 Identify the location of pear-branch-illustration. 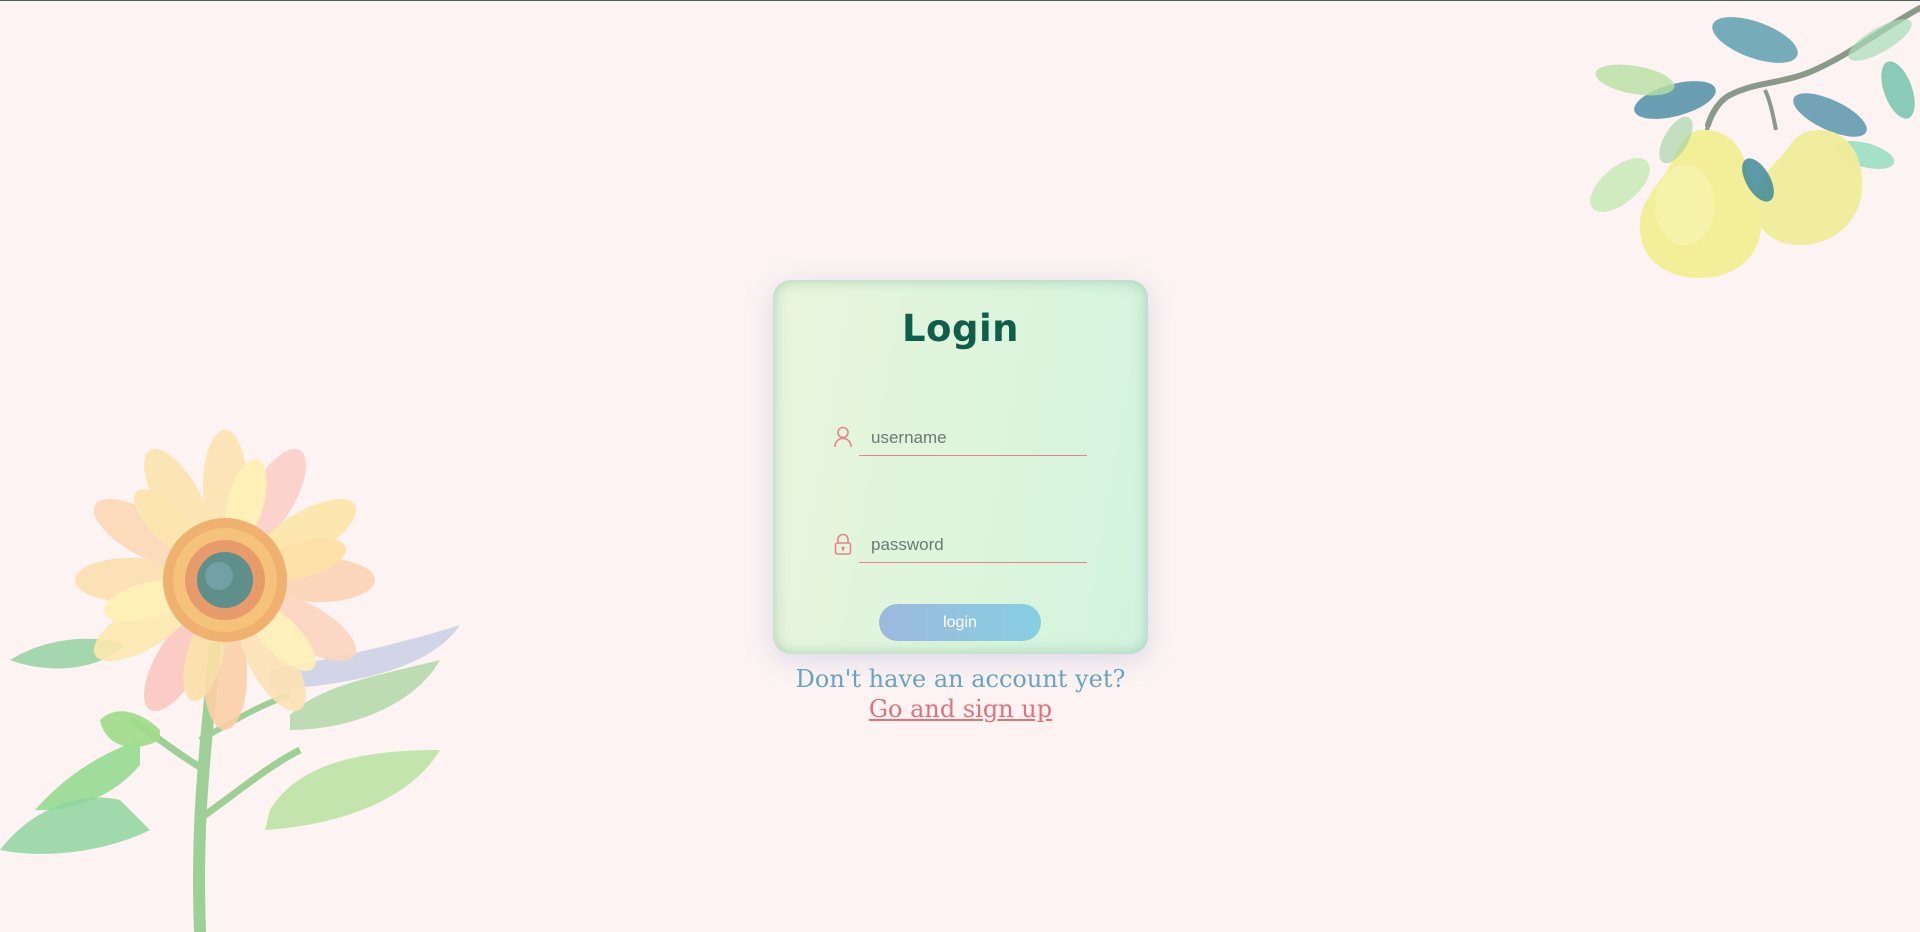
(1755, 141).